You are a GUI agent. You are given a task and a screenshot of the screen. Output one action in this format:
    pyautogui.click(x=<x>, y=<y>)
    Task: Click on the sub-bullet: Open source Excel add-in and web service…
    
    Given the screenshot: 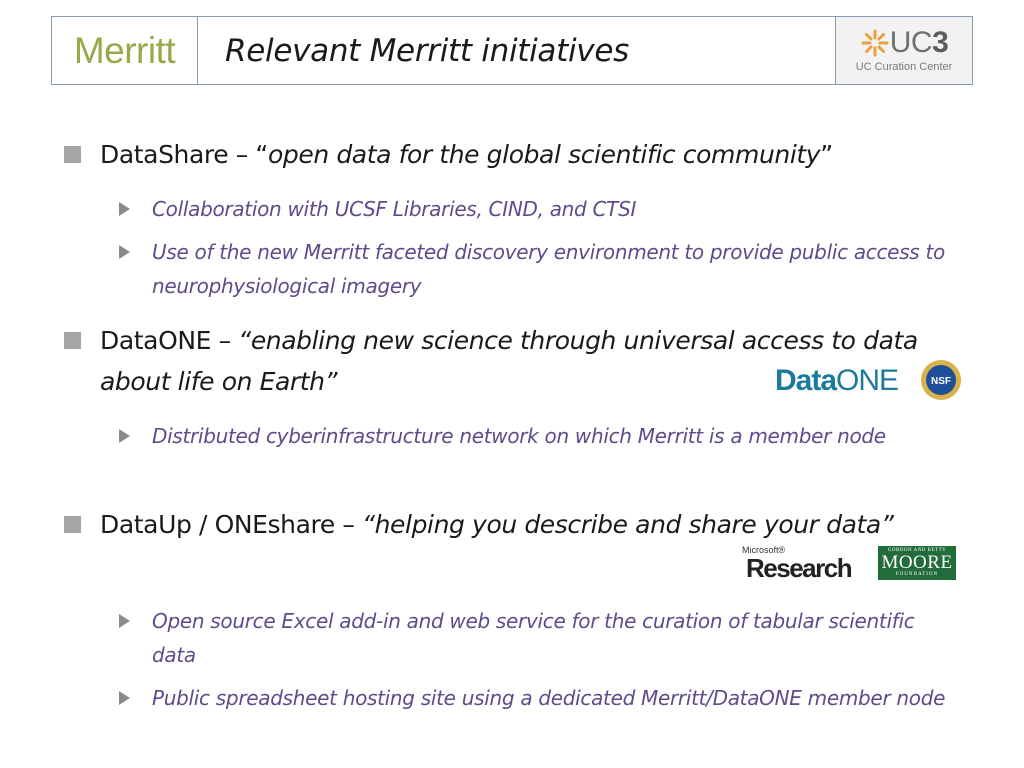 What is the action you would take?
    pyautogui.click(x=533, y=638)
    